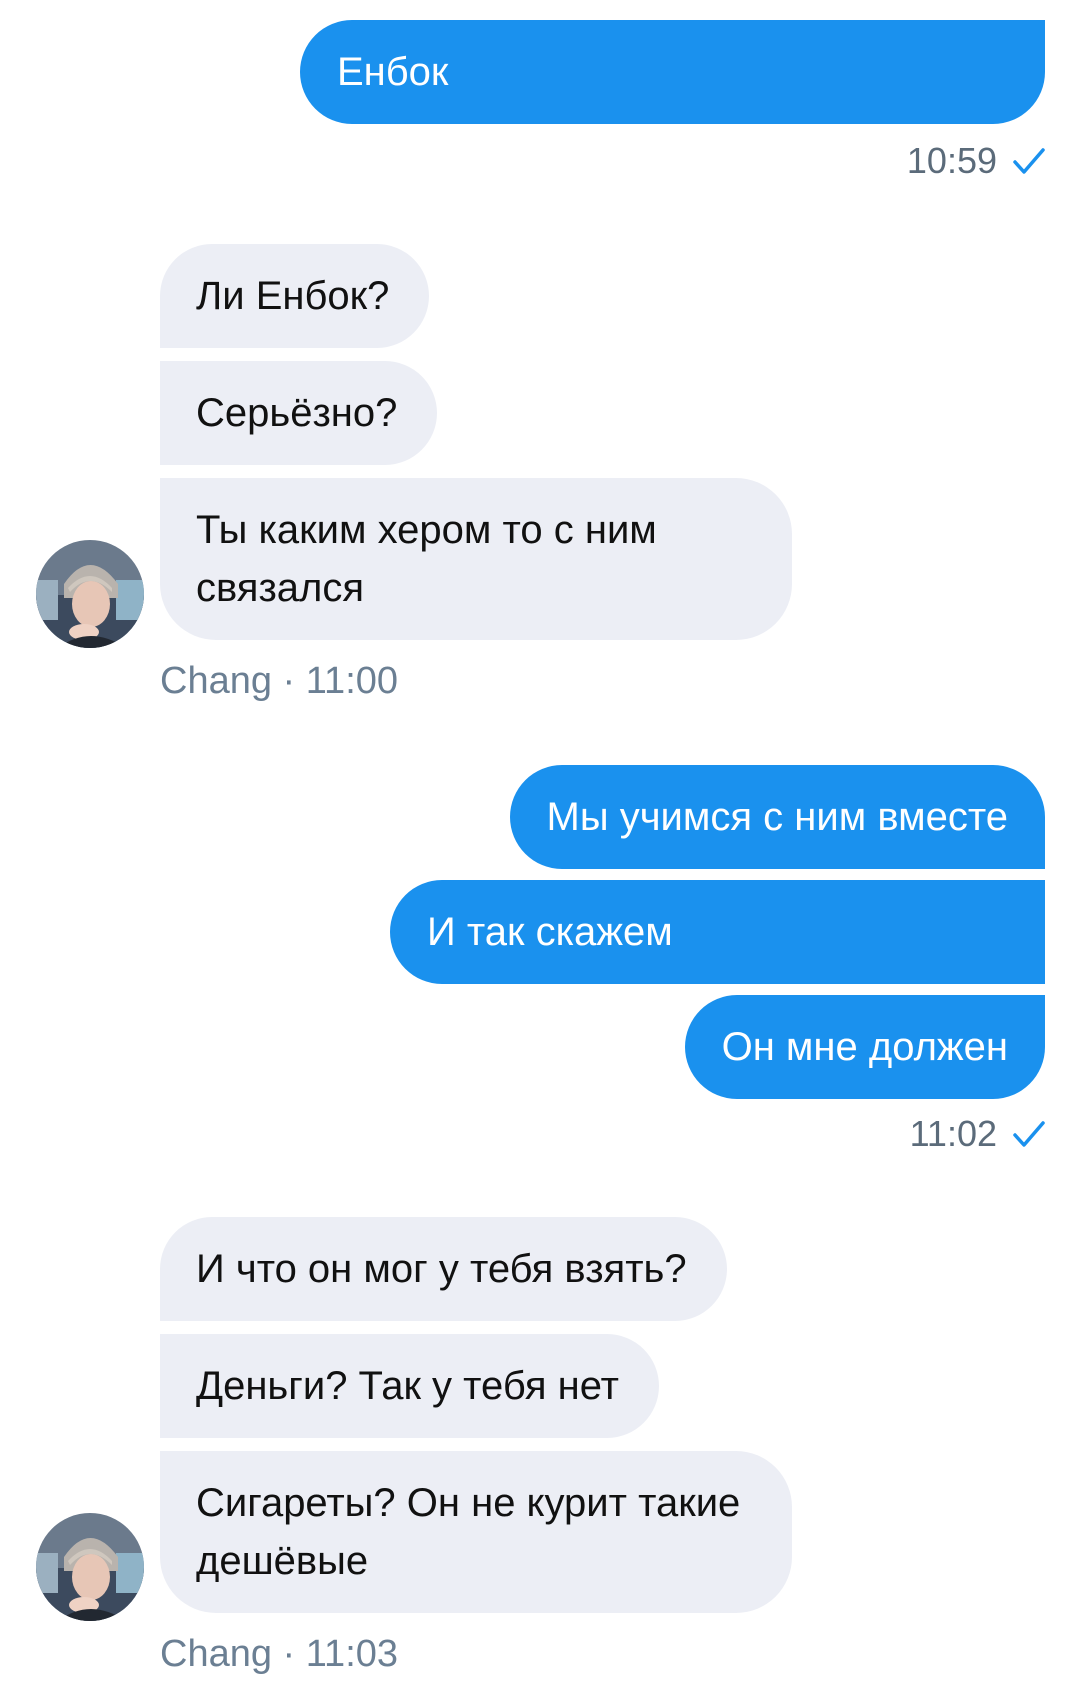  I want to click on incoming-message-bubble: Серьёзно?, so click(299, 413).